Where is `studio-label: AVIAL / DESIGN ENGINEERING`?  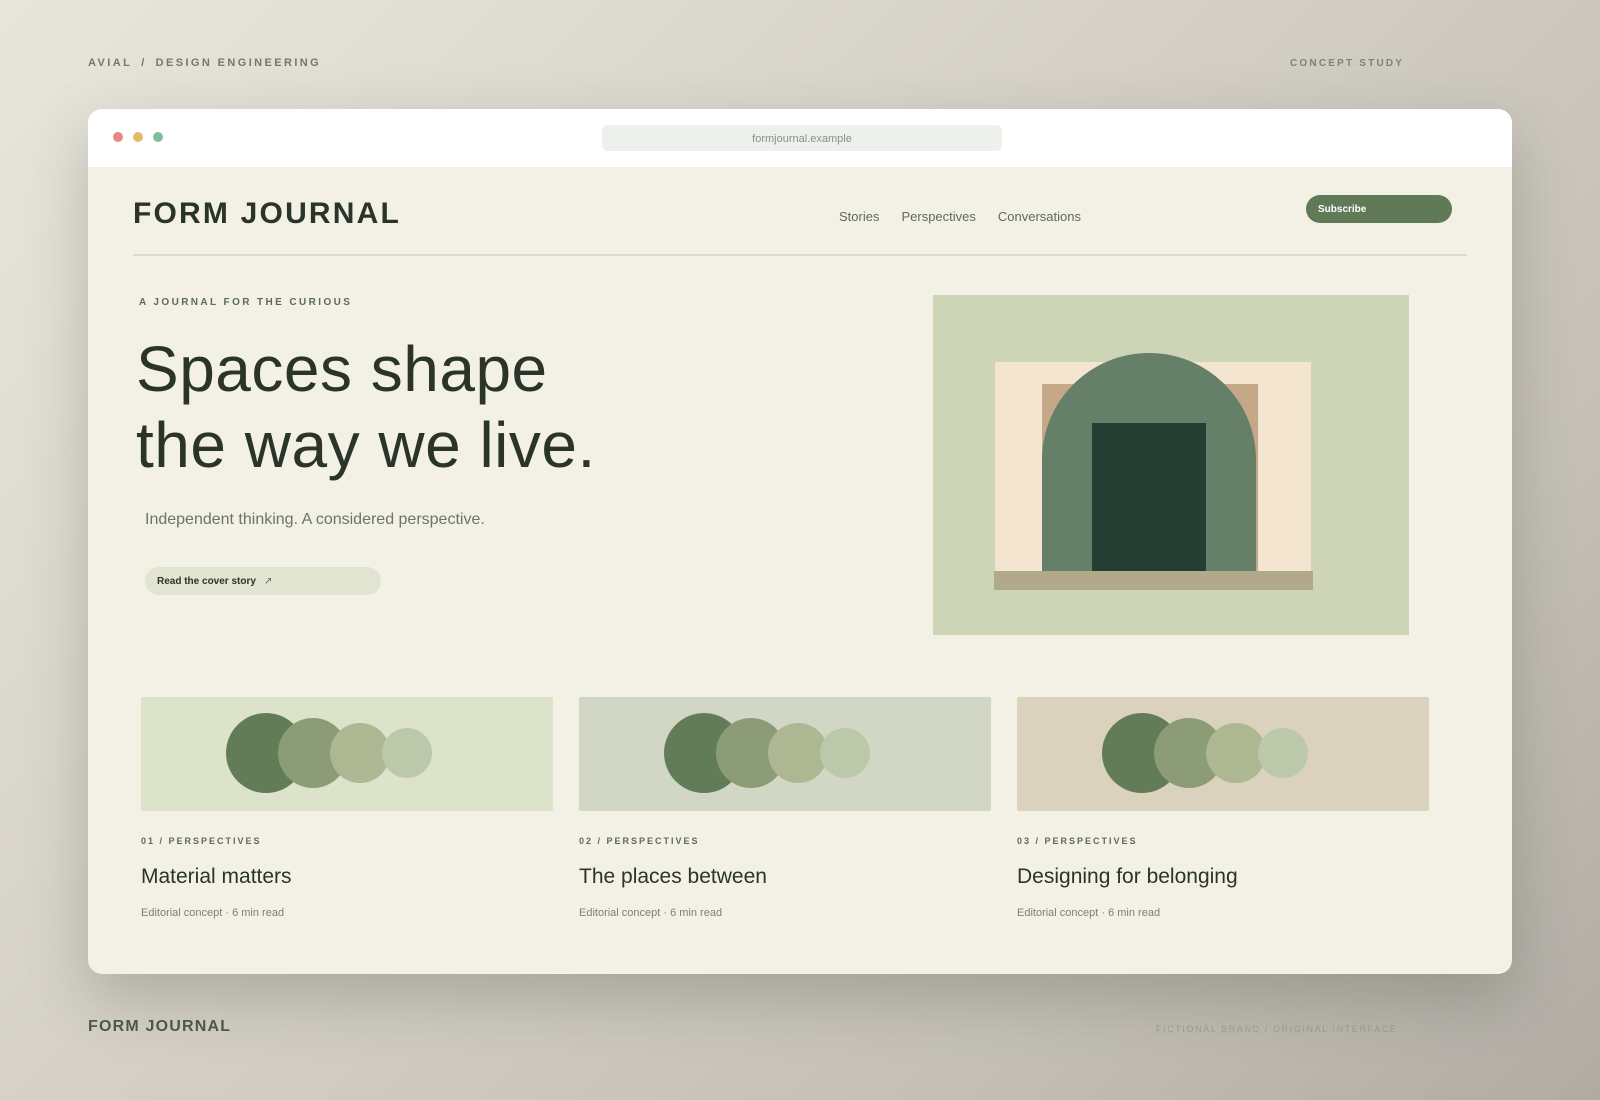
studio-label: AVIAL / DESIGN ENGINEERING is located at coordinates (204, 63).